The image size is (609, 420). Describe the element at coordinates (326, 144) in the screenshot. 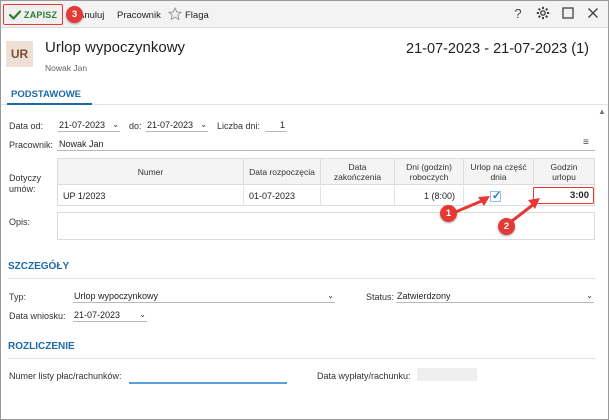

I see `employee-field: Nowak Jan` at that location.